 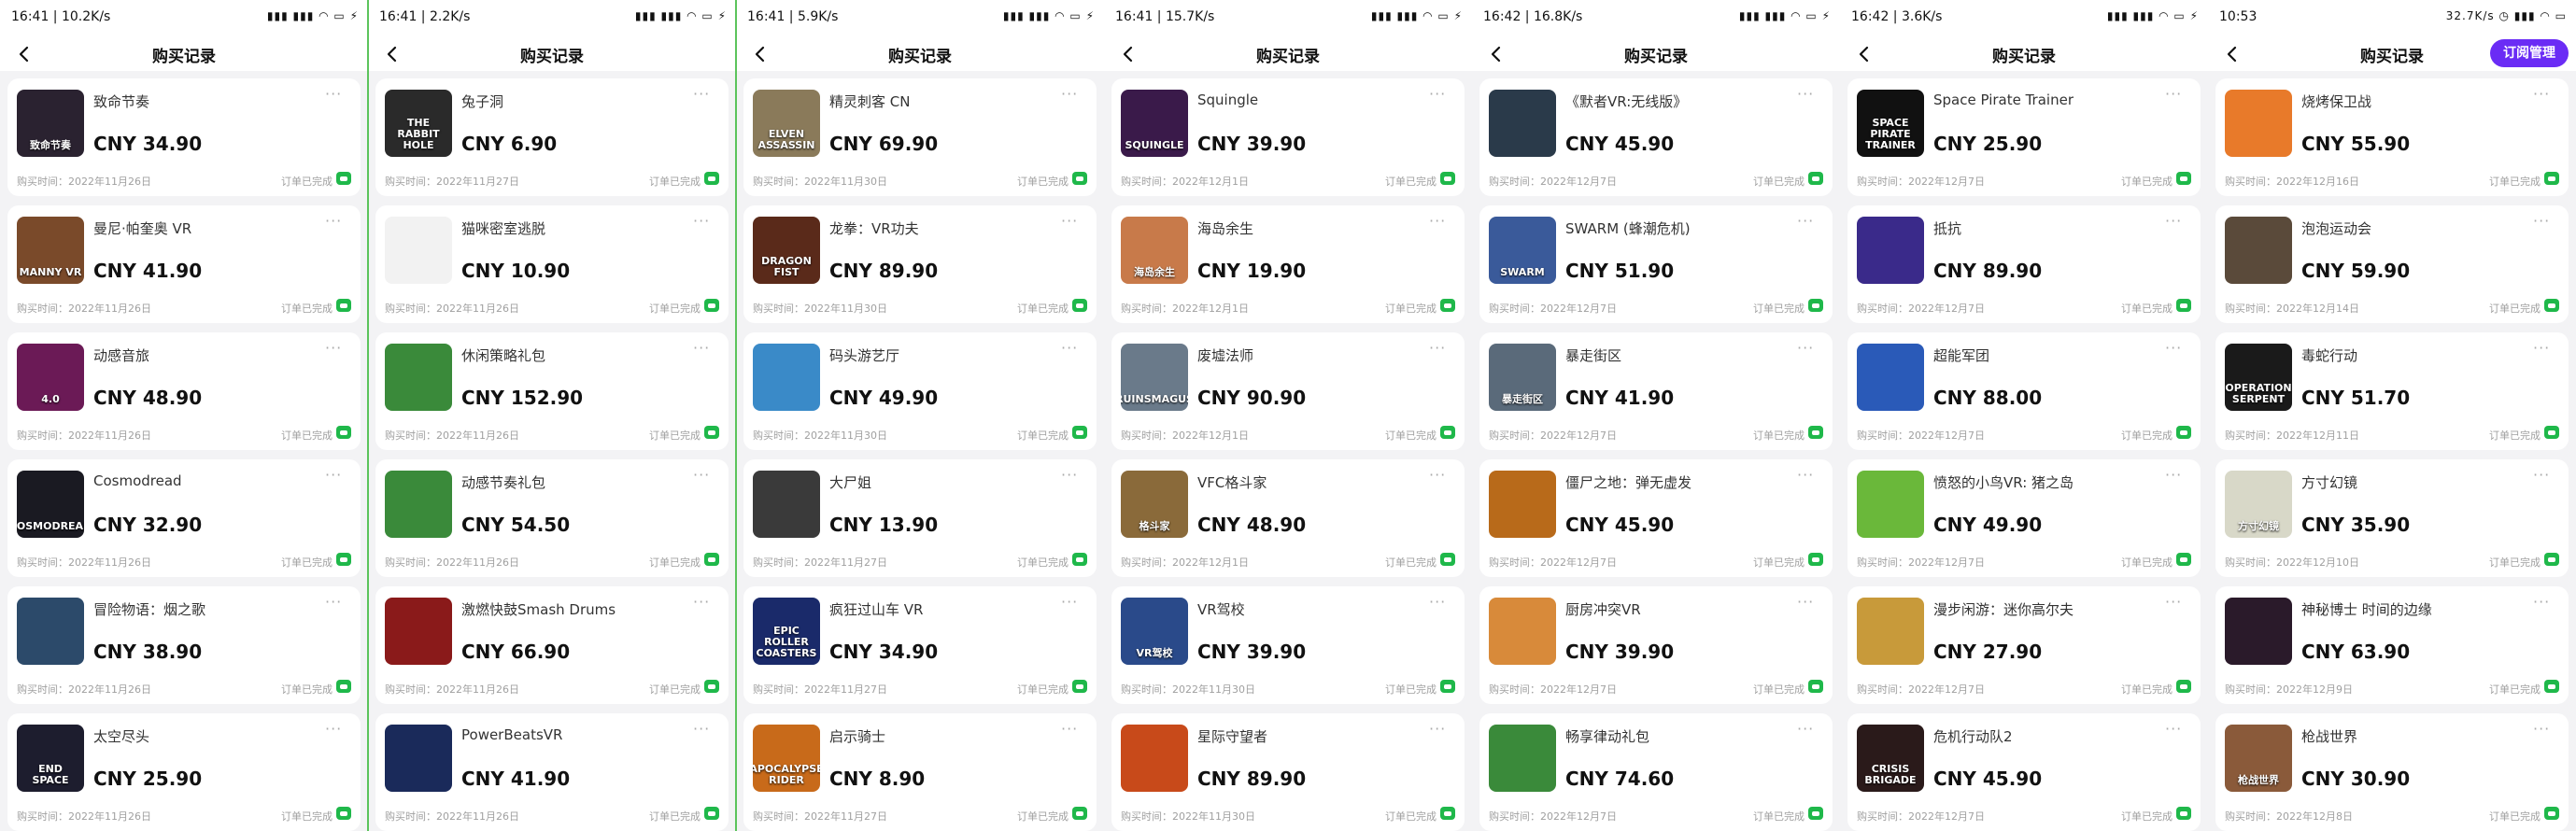 I want to click on game-thumbnail: VR驾校, so click(x=1154, y=631).